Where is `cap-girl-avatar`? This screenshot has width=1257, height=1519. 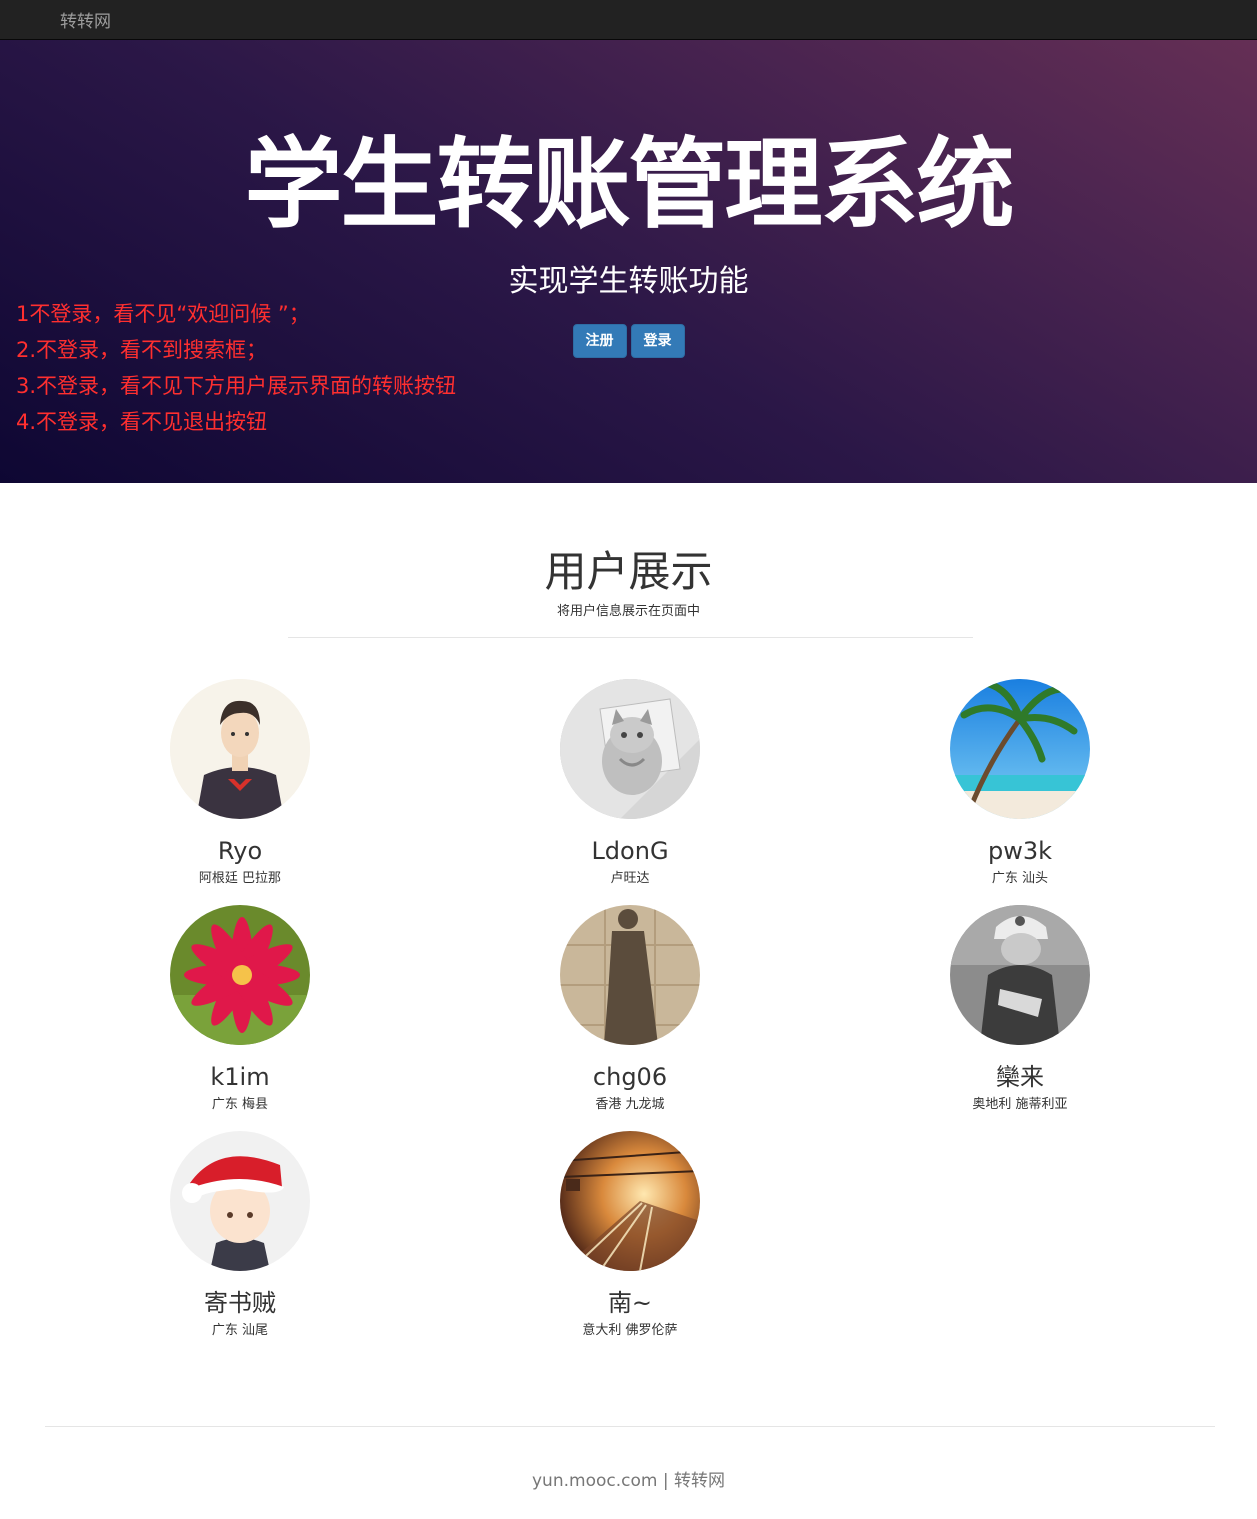 cap-girl-avatar is located at coordinates (1020, 975).